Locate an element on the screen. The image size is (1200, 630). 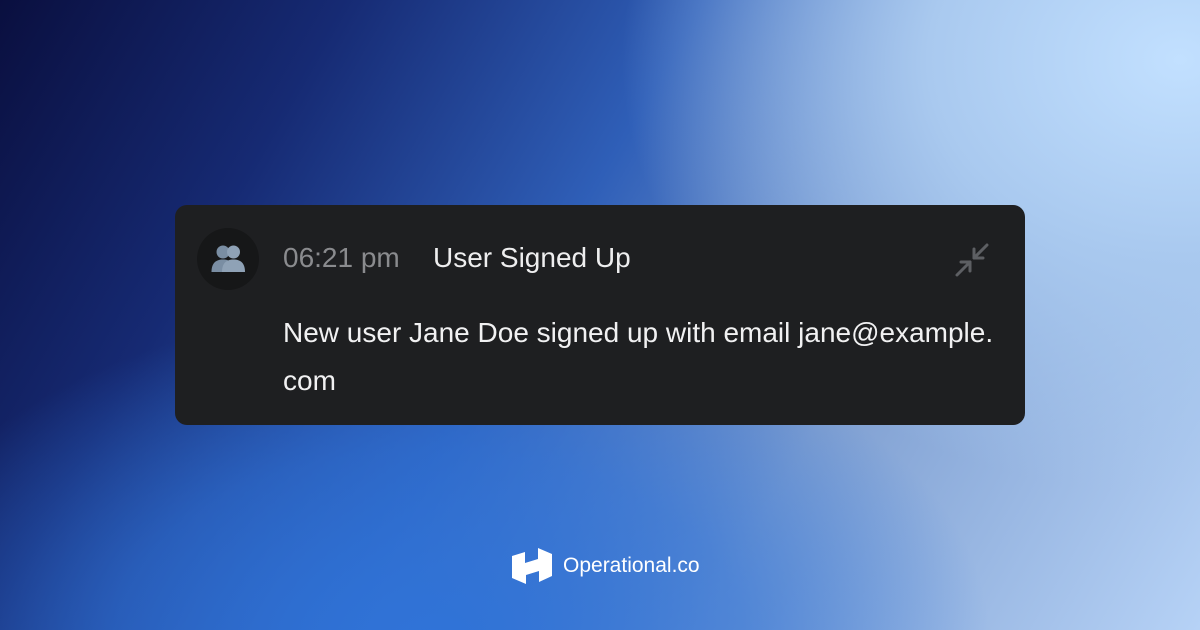
operational-logo-icon is located at coordinates (532, 566).